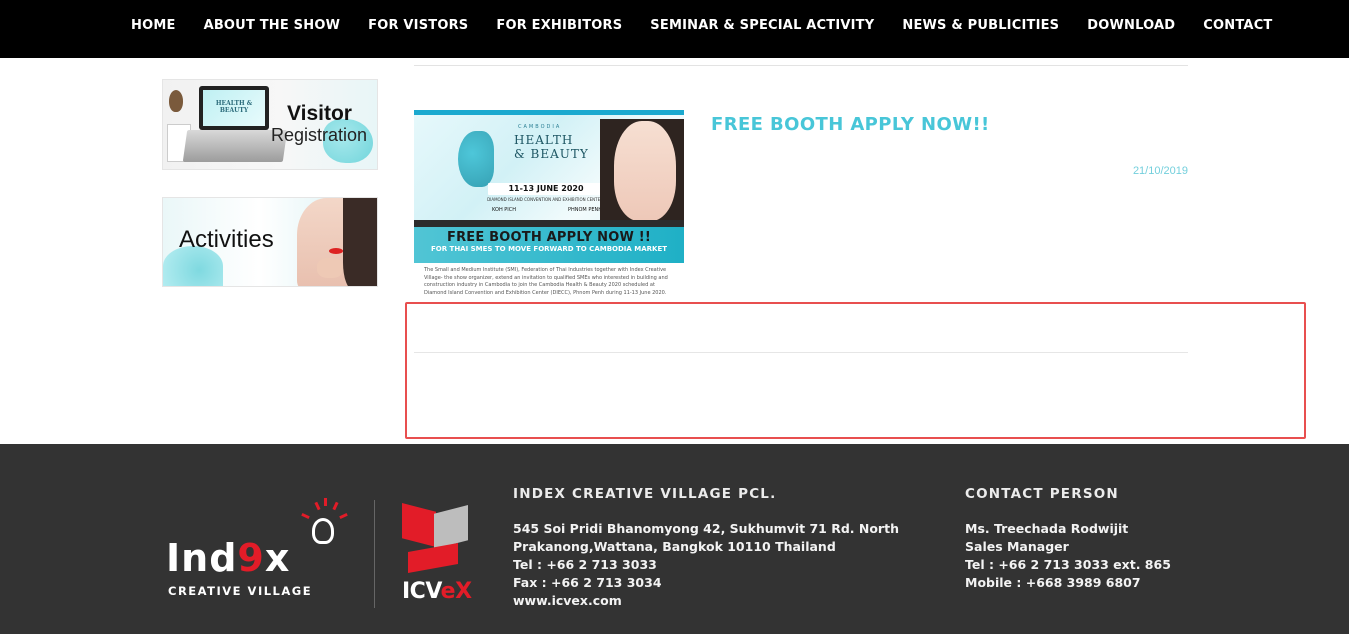 The height and width of the screenshot is (634, 1349). What do you see at coordinates (504, 210) in the screenshot?
I see `expo-city-1: KOH PICH` at bounding box center [504, 210].